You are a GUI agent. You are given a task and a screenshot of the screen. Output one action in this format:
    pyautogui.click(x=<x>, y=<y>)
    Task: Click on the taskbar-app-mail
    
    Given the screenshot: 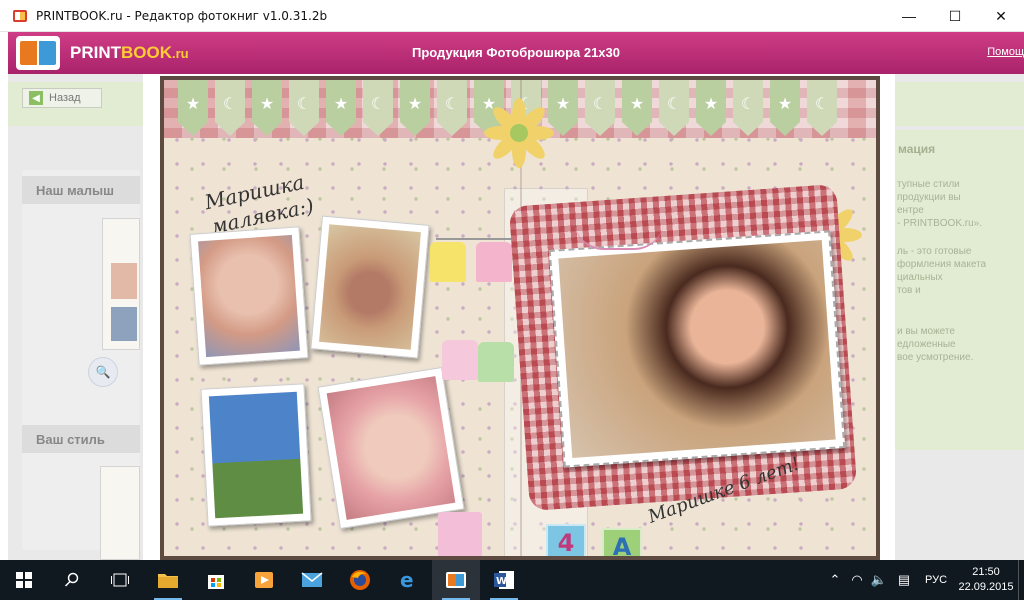 What is the action you would take?
    pyautogui.click(x=312, y=580)
    